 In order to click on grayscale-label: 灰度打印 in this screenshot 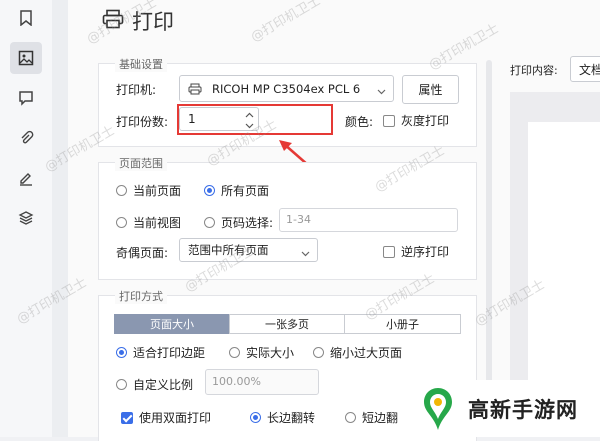, I will do `click(425, 121)`.